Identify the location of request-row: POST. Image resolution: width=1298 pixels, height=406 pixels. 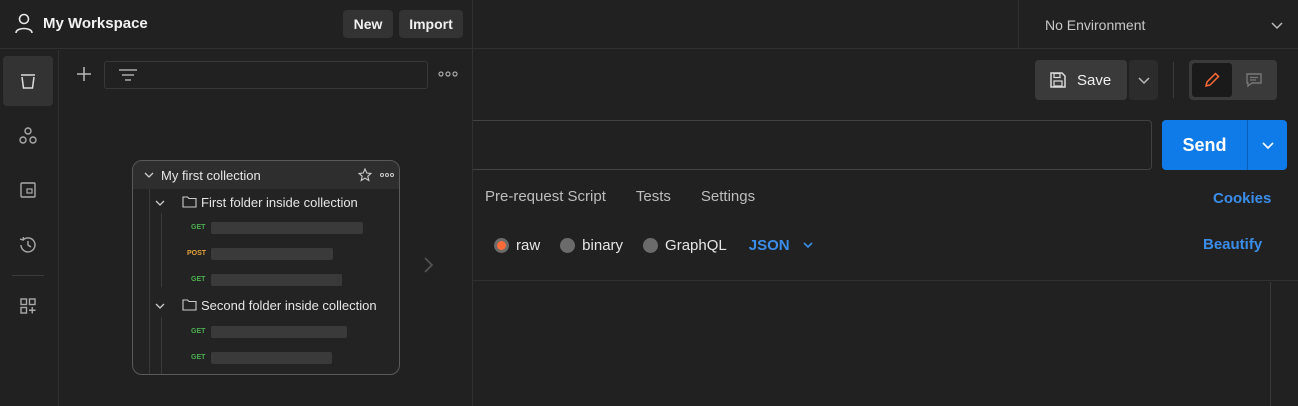
(266, 256).